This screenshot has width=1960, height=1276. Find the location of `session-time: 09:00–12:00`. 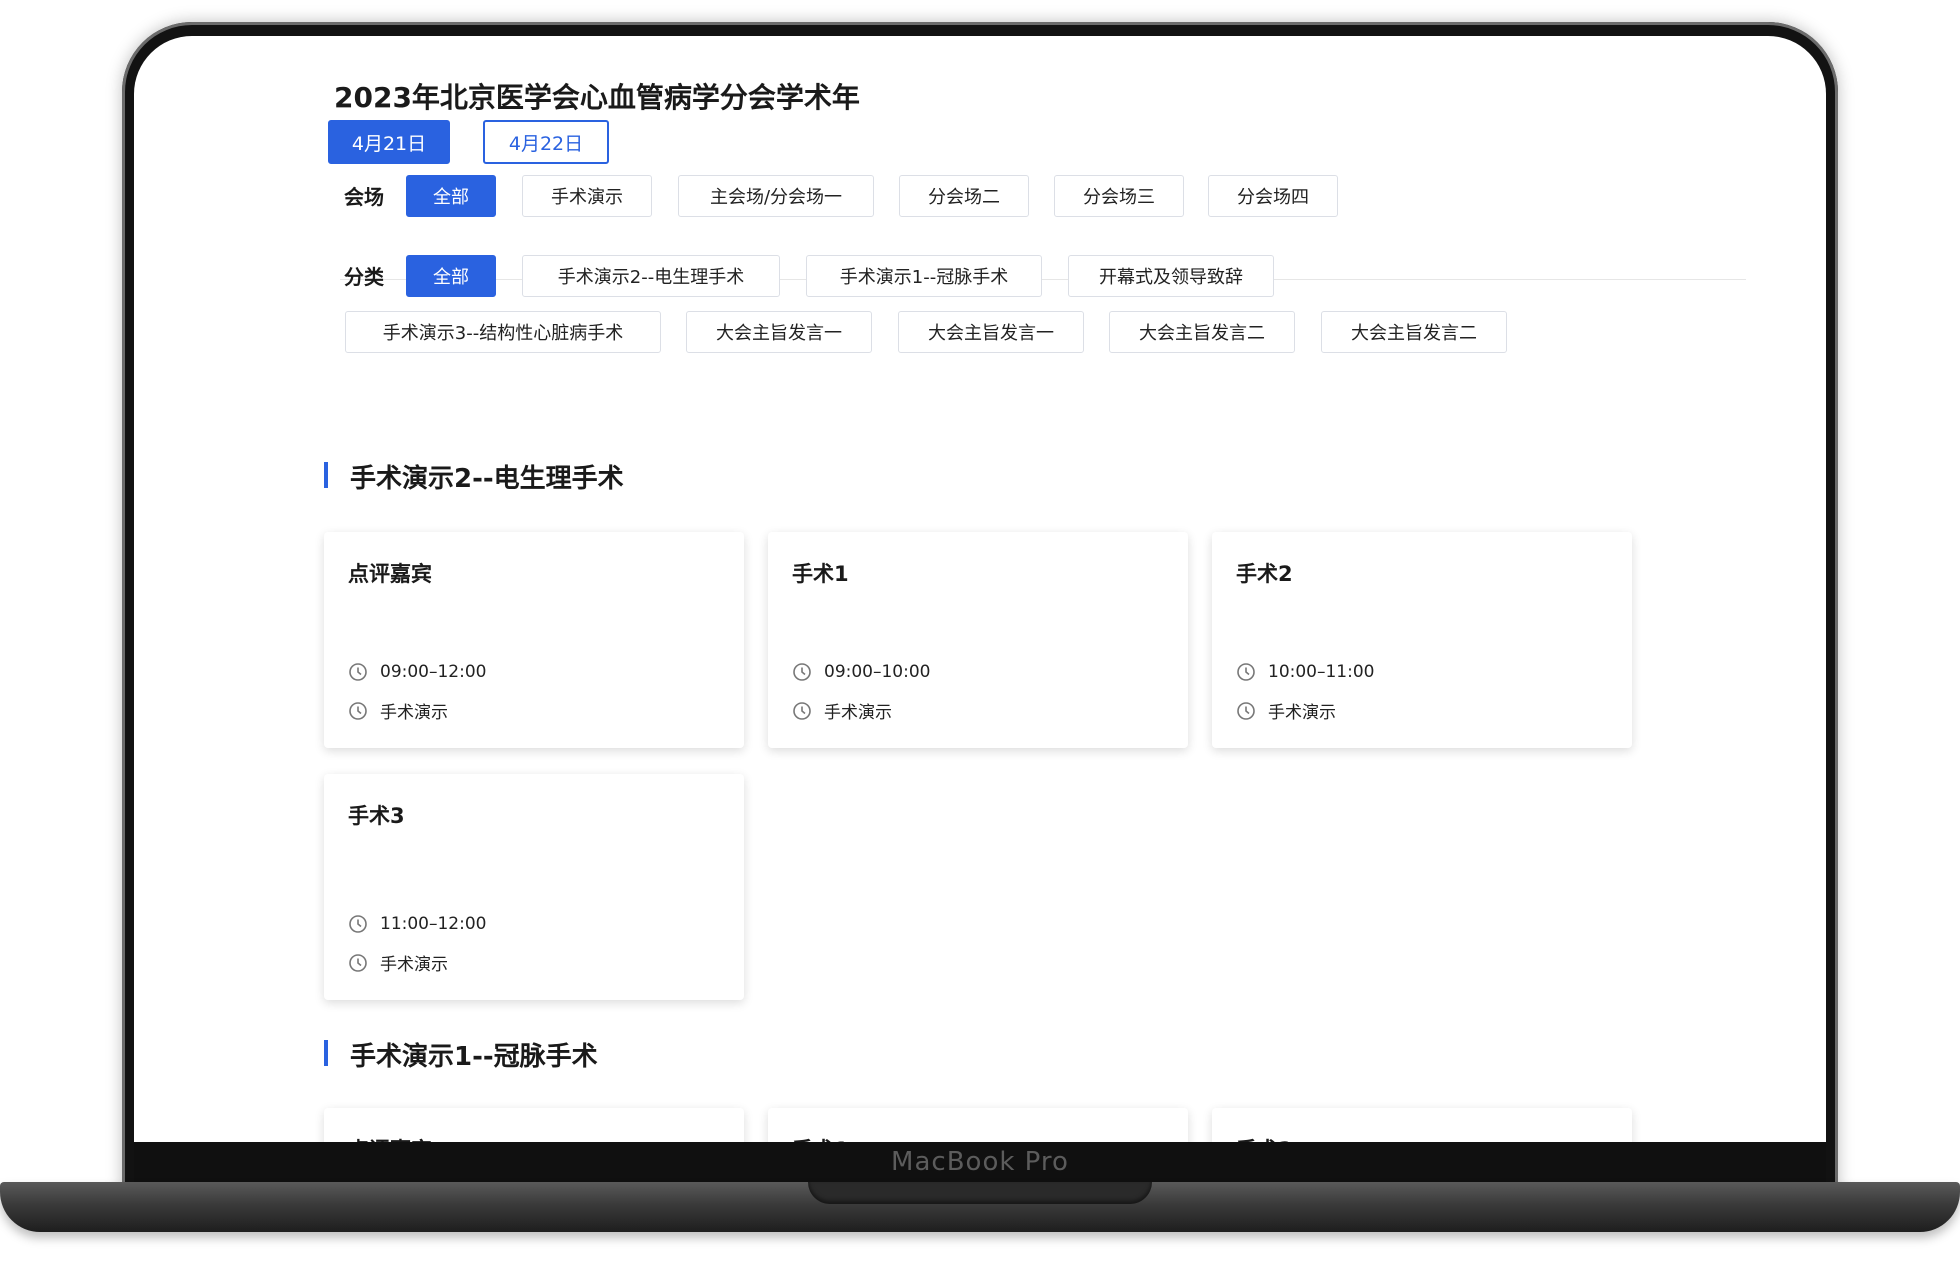

session-time: 09:00–12:00 is located at coordinates (433, 672).